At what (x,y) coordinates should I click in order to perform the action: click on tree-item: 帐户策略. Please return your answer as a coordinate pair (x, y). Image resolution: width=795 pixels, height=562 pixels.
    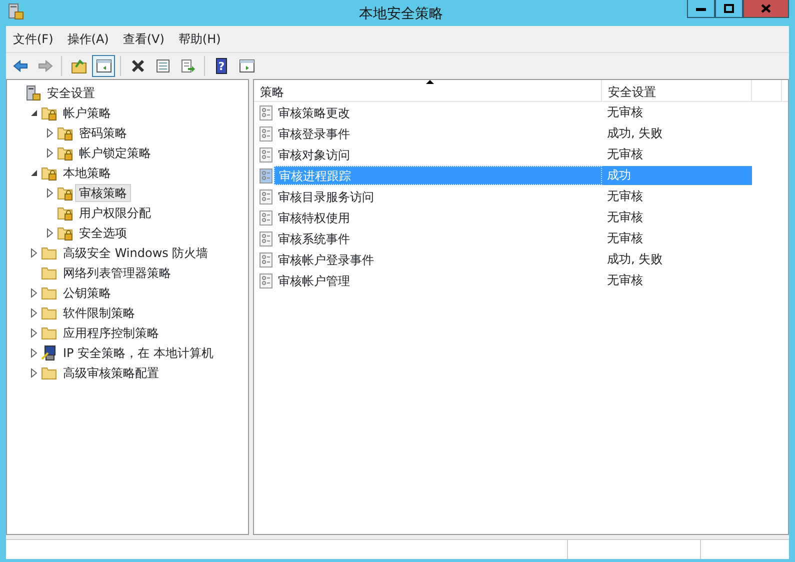
    Looking at the image, I should click on (87, 113).